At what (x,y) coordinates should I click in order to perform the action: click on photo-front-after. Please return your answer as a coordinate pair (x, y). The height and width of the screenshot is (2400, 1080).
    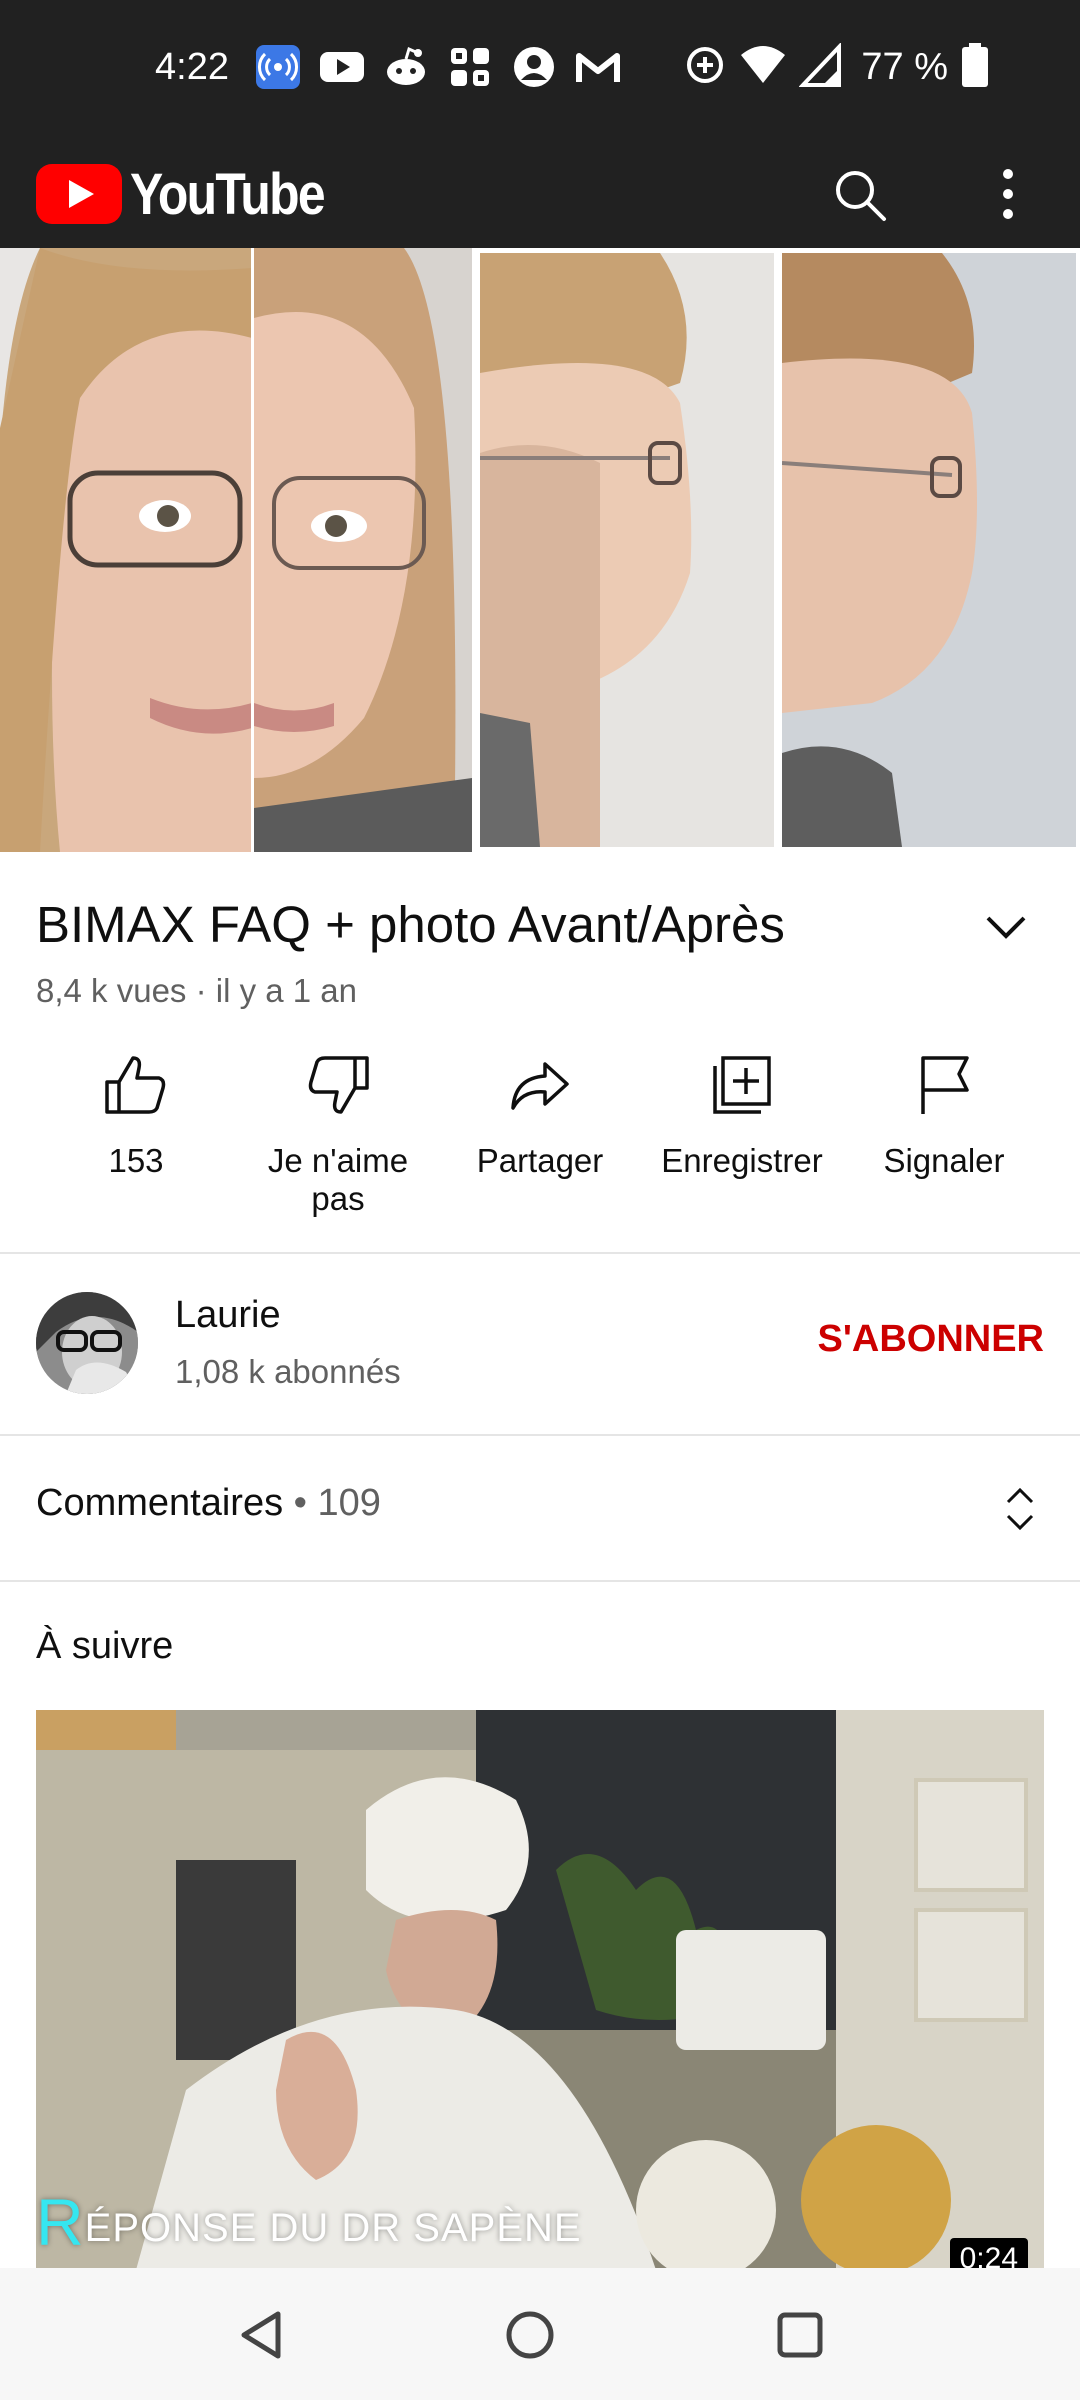
    Looking at the image, I should click on (363, 550).